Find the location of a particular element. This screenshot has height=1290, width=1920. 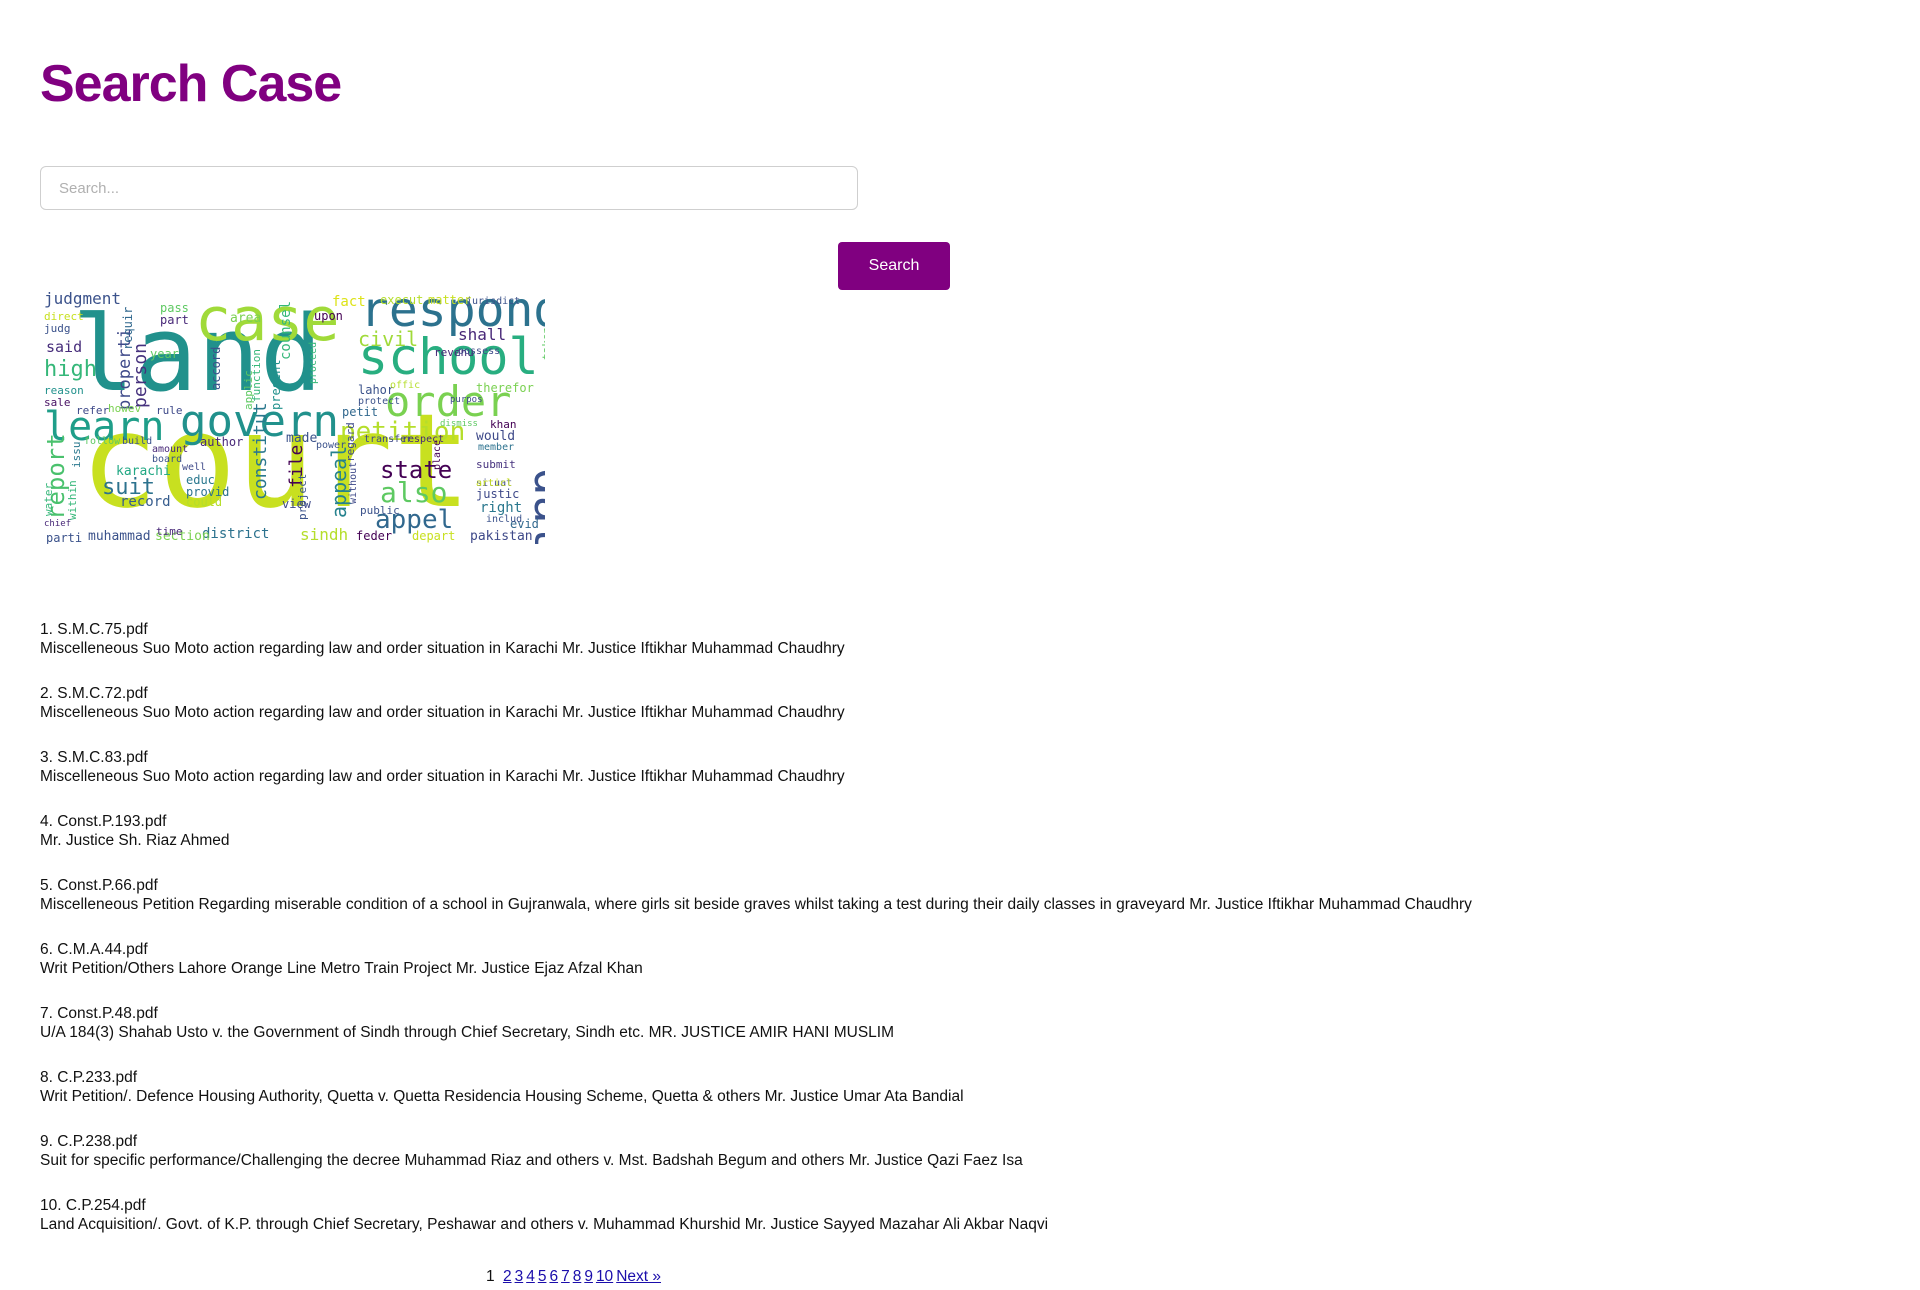

word-cloud-word: counsel is located at coordinates (286, 330).